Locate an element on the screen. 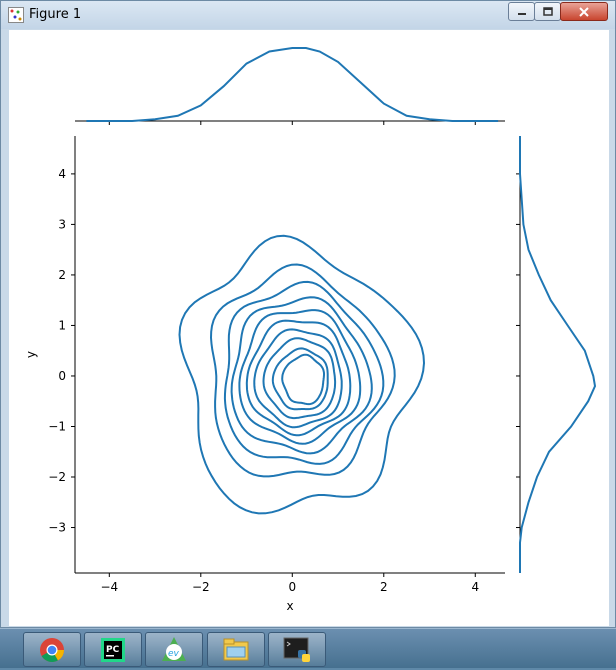 The width and height of the screenshot is (616, 670). maximize-icon is located at coordinates (547, 11).